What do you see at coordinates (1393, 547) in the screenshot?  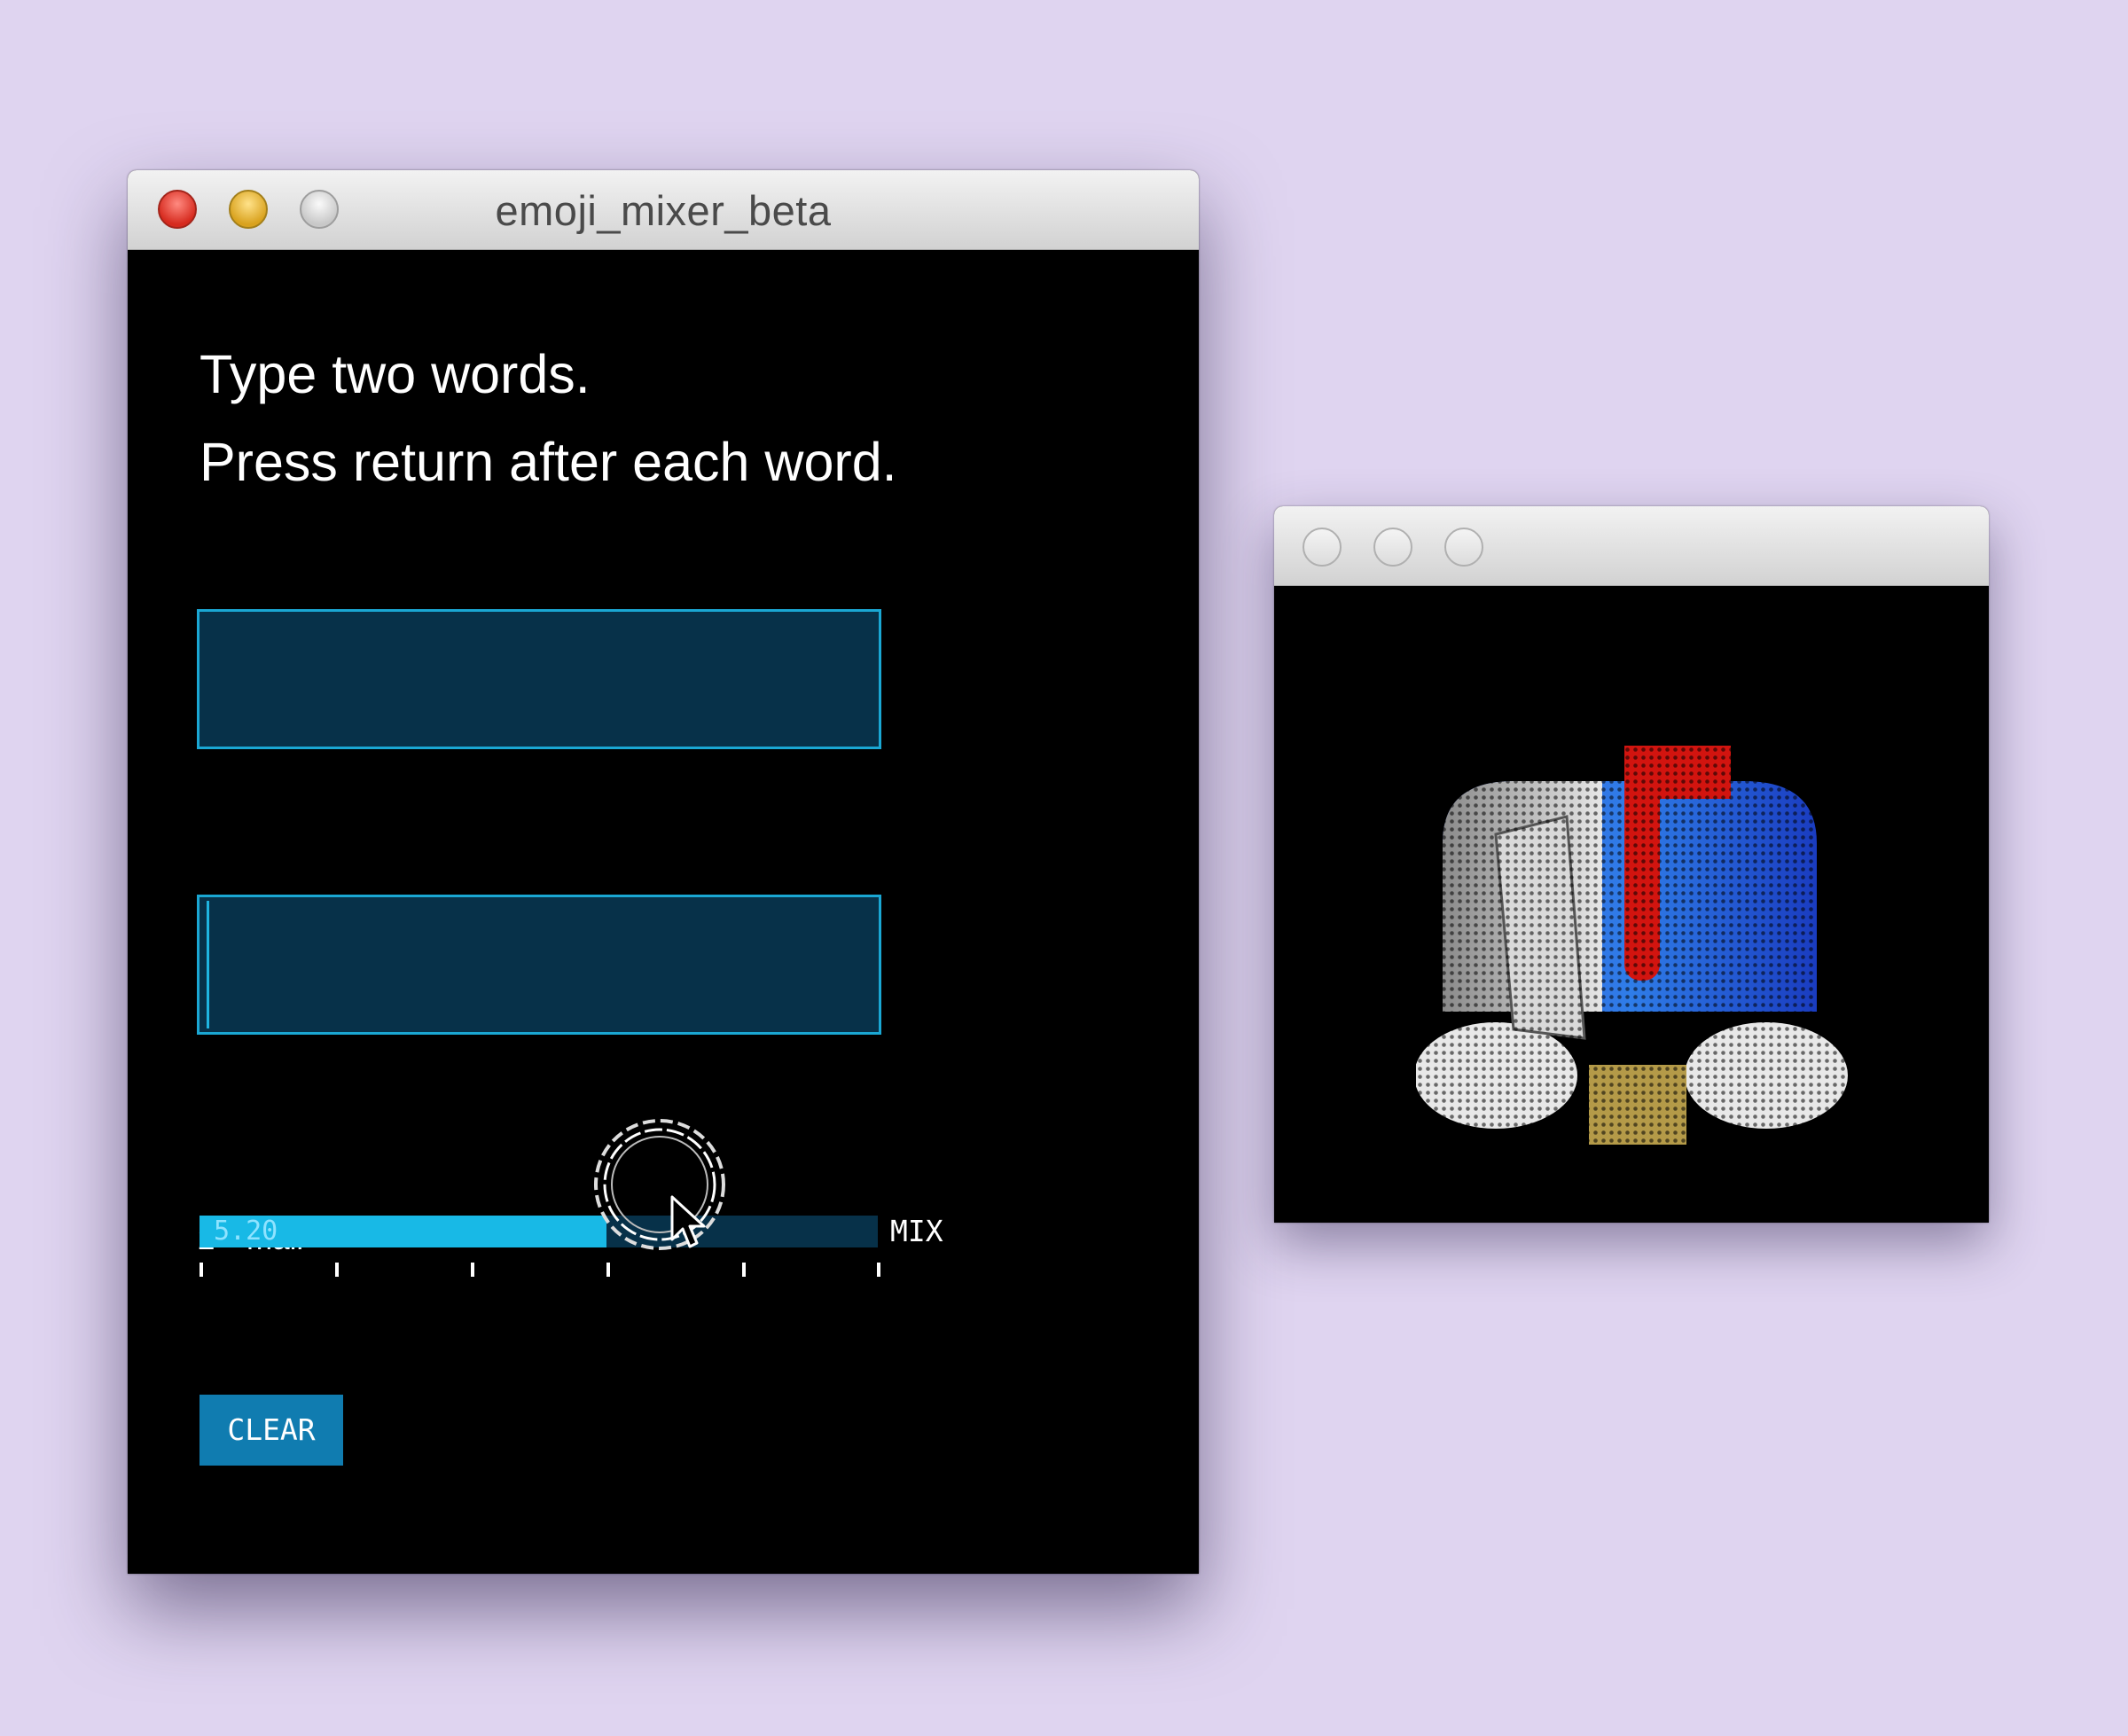 I see `minimize-window-button` at bounding box center [1393, 547].